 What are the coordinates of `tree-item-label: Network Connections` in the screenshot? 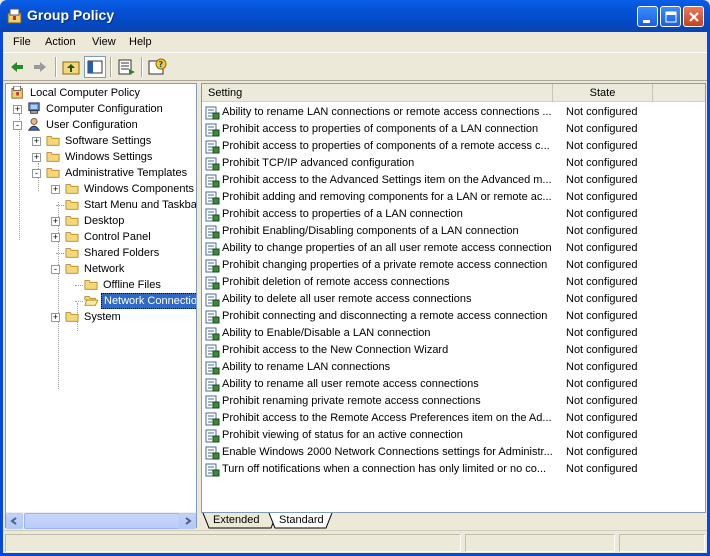 It's located at (148, 301).